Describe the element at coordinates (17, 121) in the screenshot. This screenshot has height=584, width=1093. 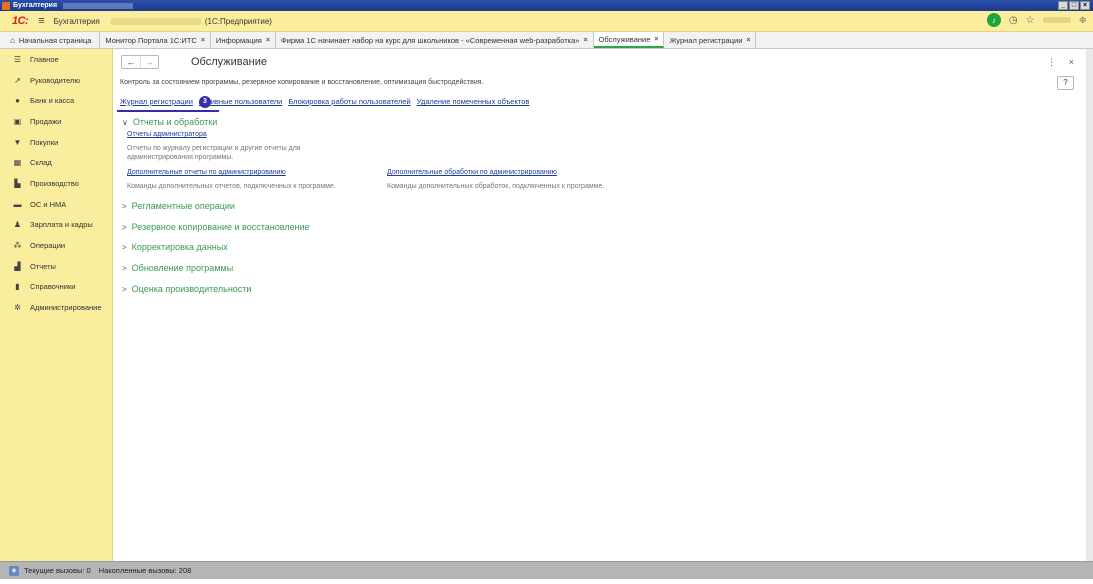
I see `bag-icon: ▣` at that location.